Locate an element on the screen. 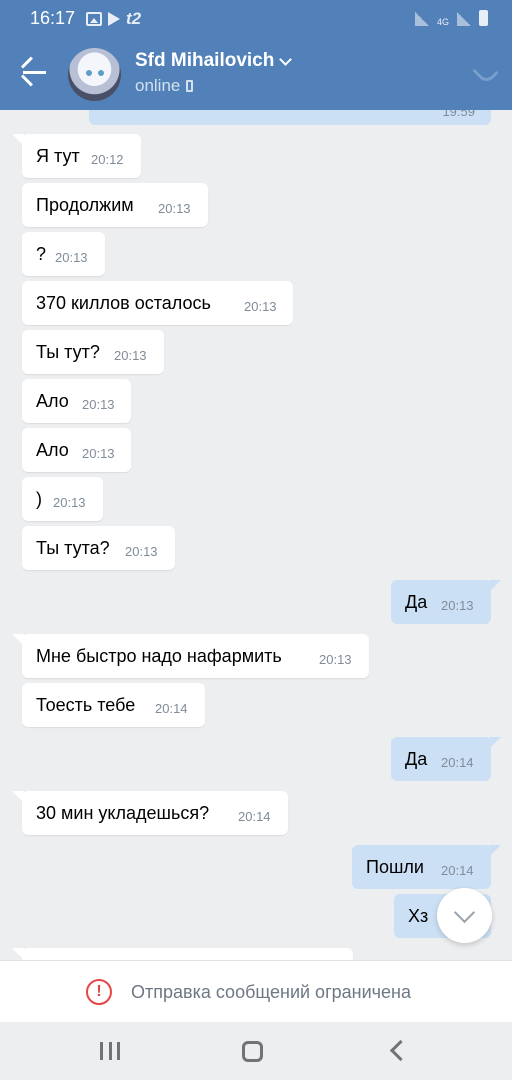 The image size is (512, 1080). message-incoming: Мне быстро надо нафармить 20:13 is located at coordinates (190, 656).